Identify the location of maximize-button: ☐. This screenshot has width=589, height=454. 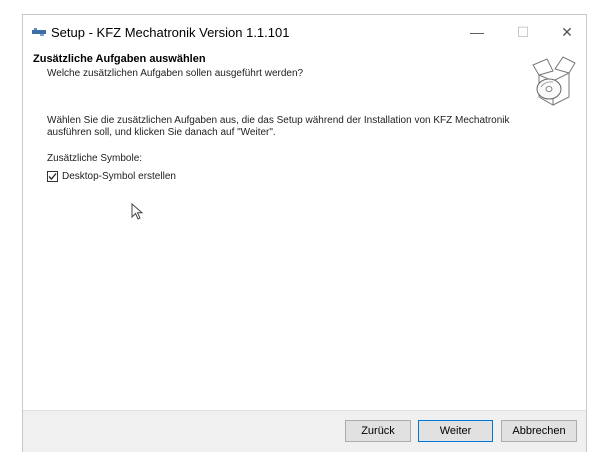
(523, 32).